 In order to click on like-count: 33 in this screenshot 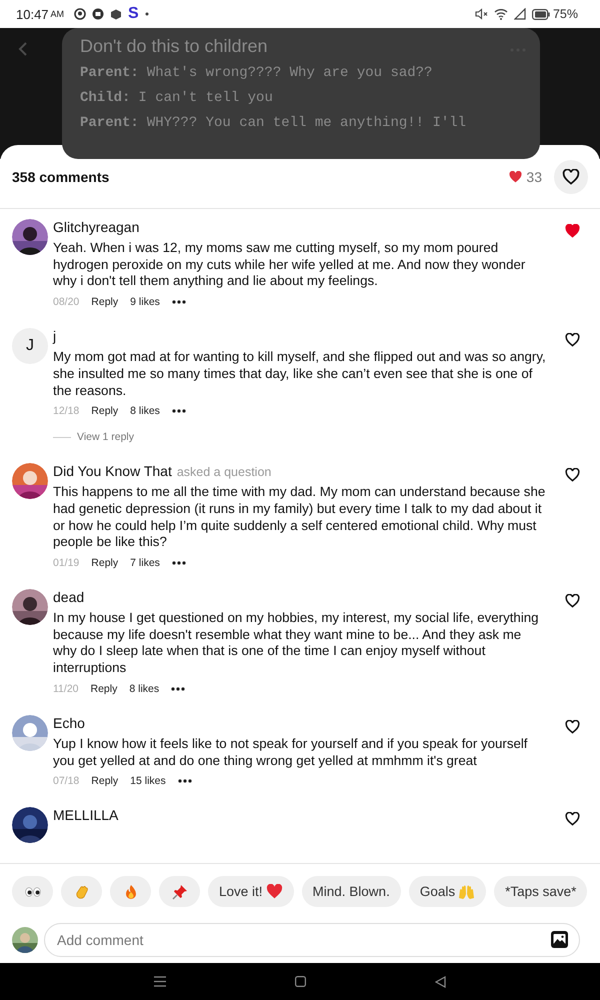, I will do `click(534, 176)`.